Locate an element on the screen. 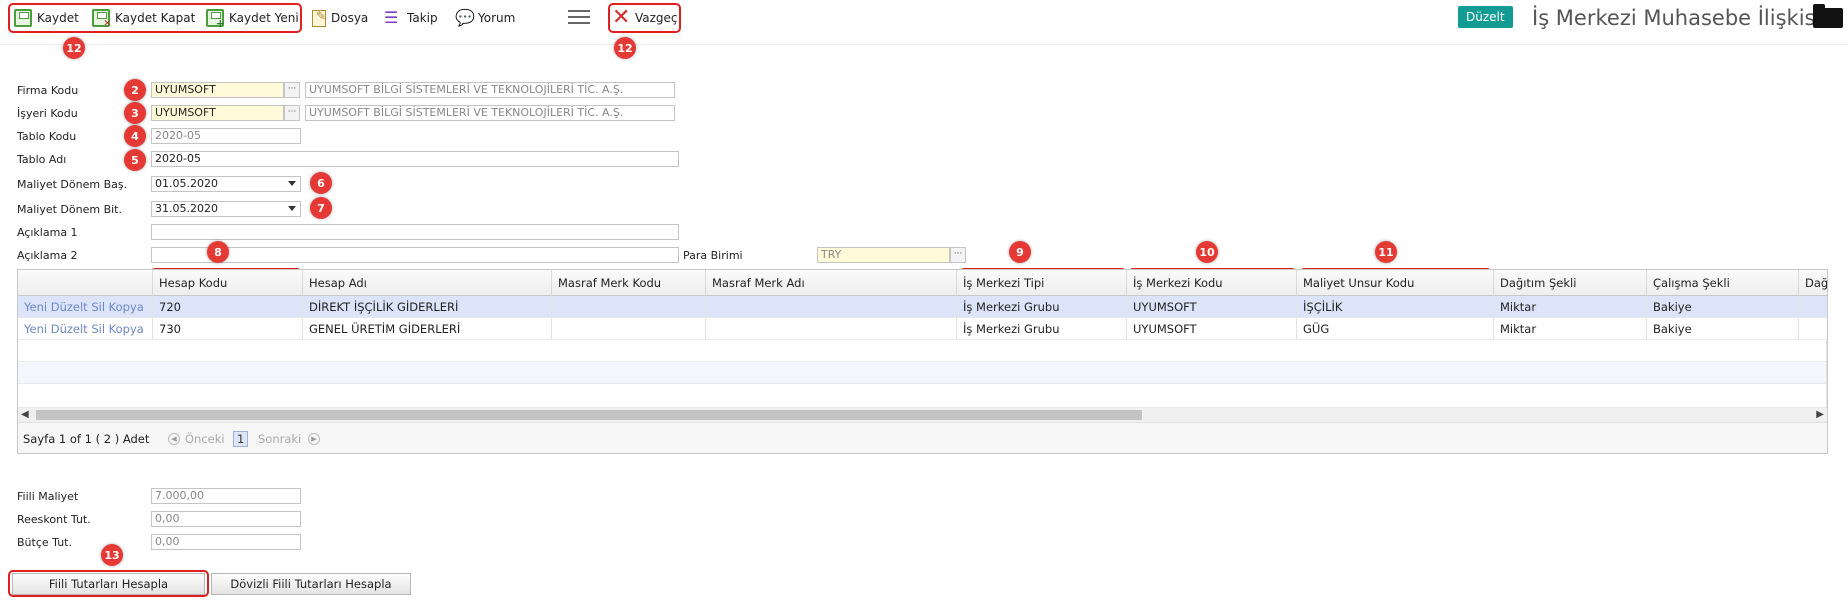  step-marker: 11 is located at coordinates (1386, 252).